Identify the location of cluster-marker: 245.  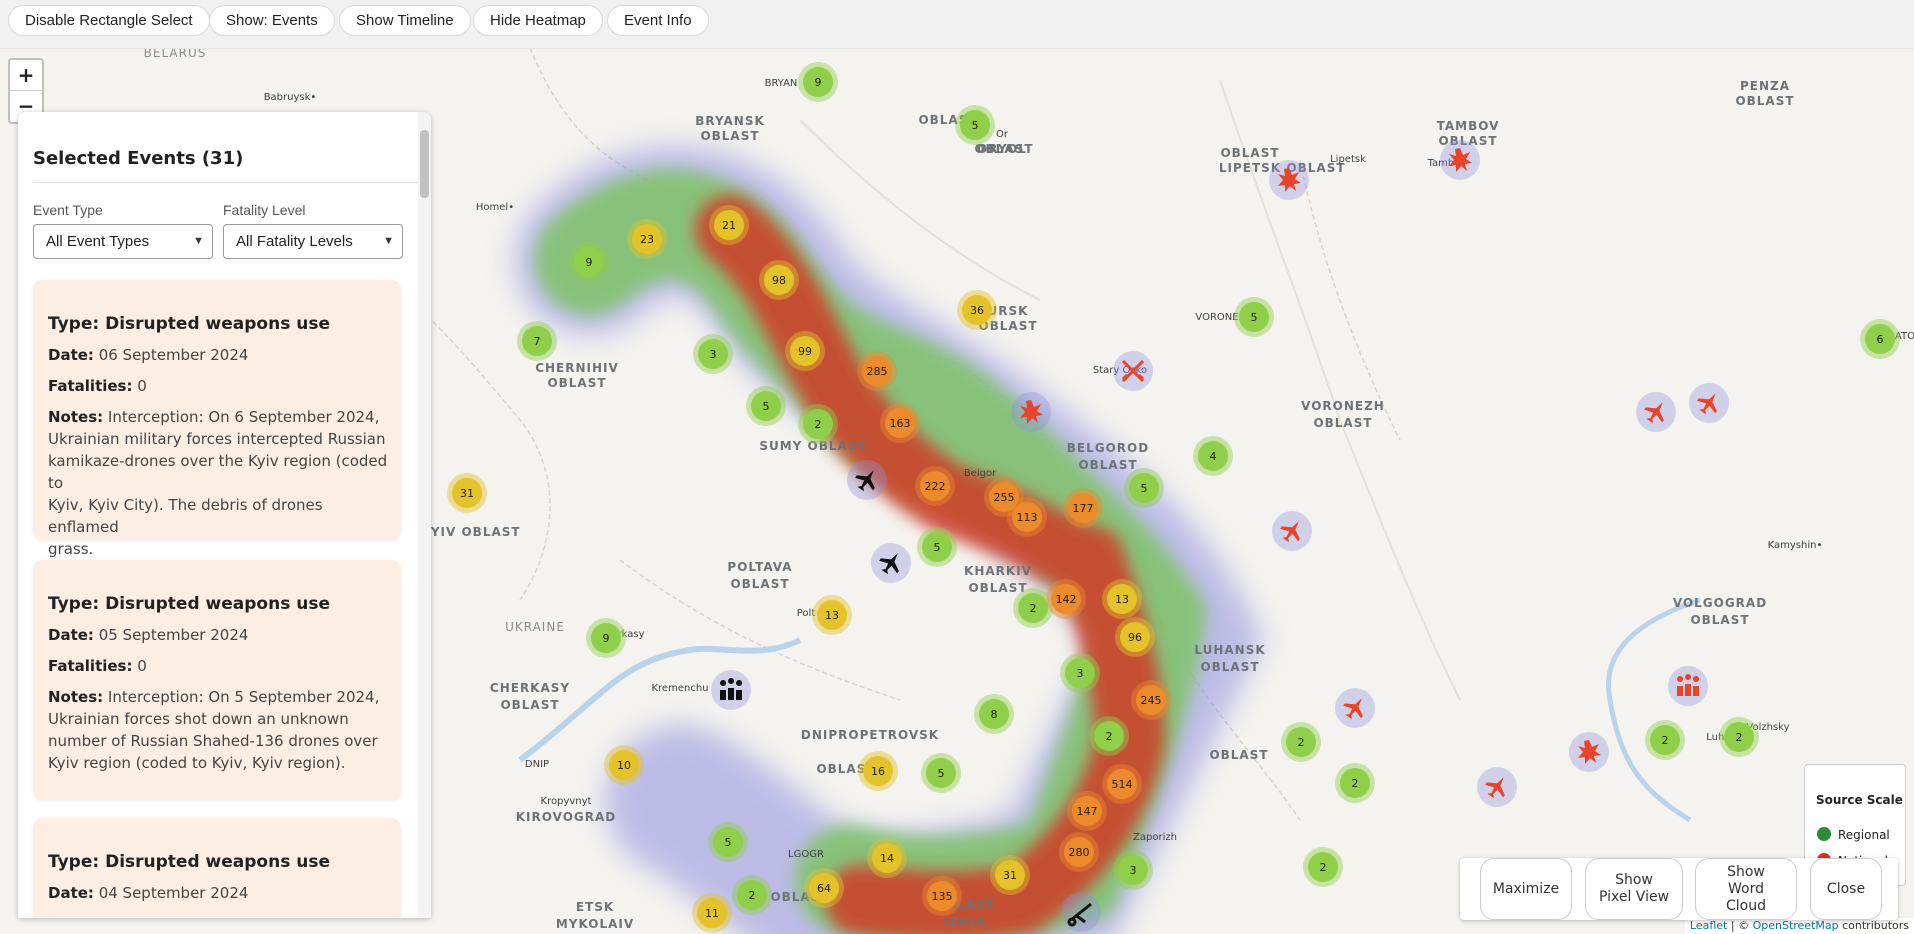
(1151, 700).